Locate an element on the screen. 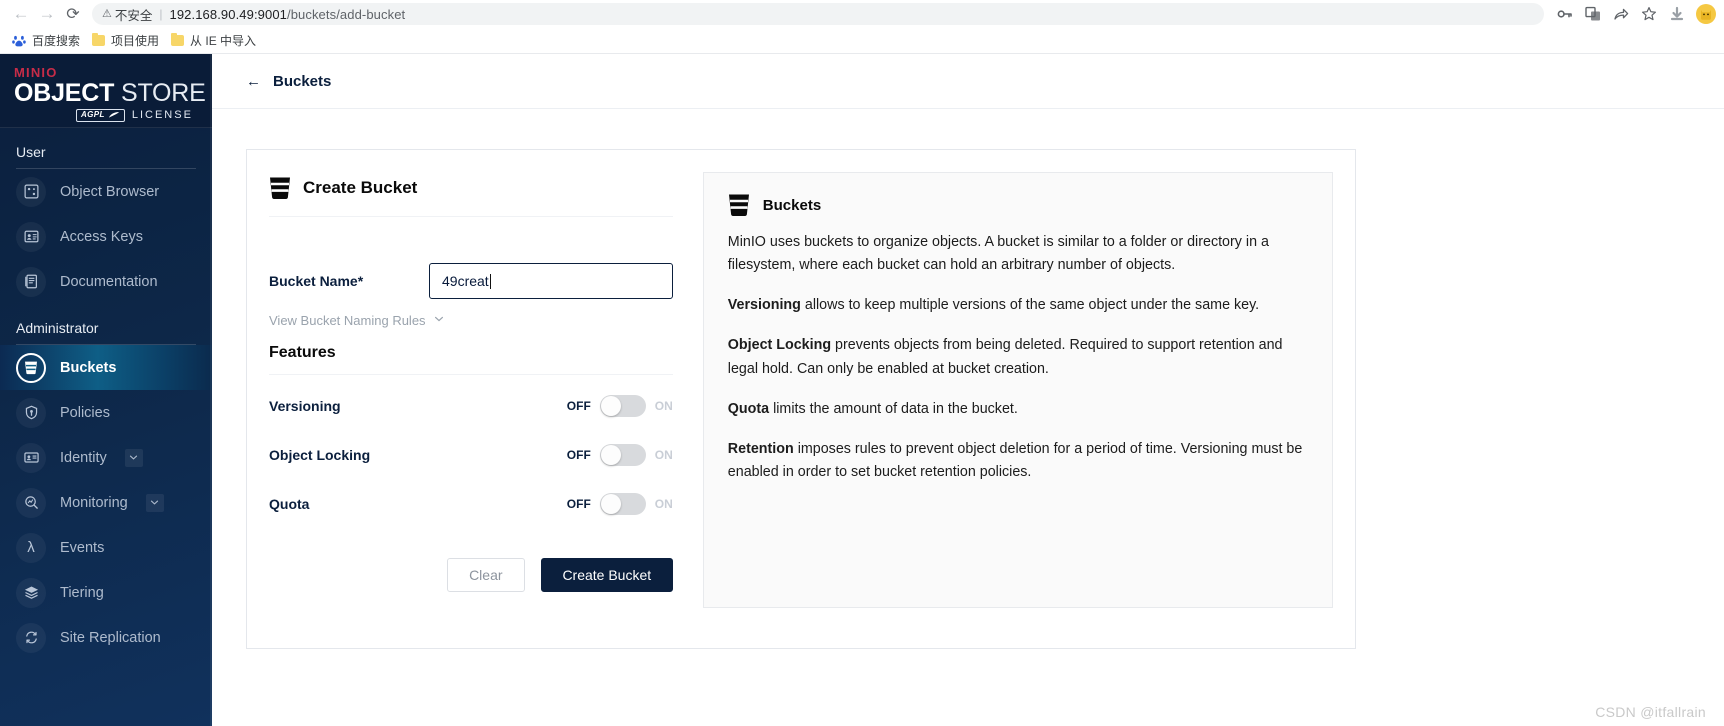 The height and width of the screenshot is (726, 1724). sidebar-item-label: Events is located at coordinates (82, 547).